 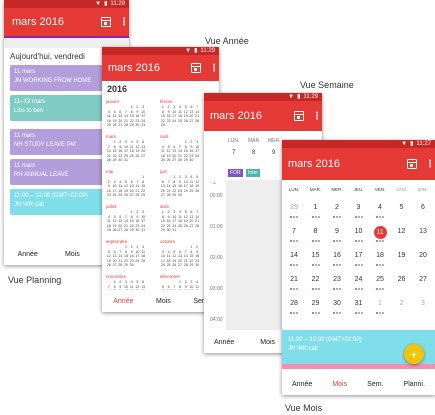 I want to click on day-cell: 16, so click(x=337, y=255).